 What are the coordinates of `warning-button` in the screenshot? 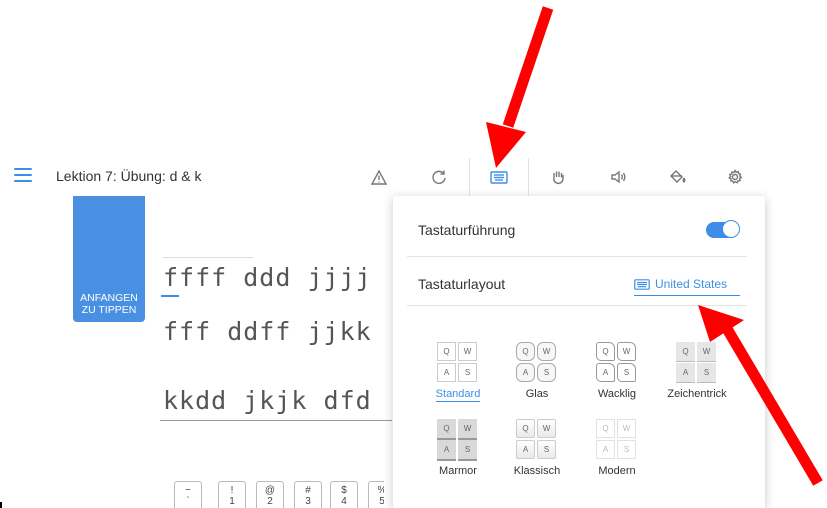 It's located at (379, 177).